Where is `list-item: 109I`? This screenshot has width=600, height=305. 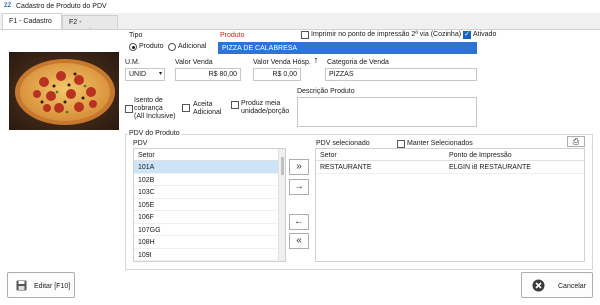
list-item: 109I is located at coordinates (209, 255).